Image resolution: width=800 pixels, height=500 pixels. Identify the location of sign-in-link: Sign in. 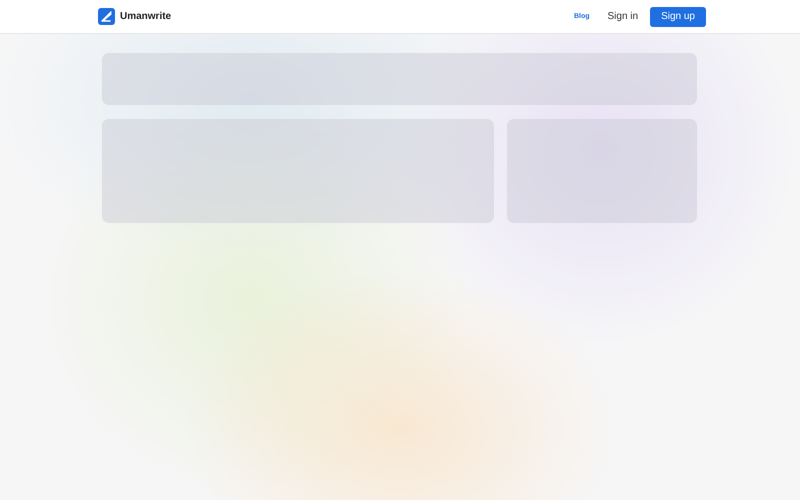
(623, 16).